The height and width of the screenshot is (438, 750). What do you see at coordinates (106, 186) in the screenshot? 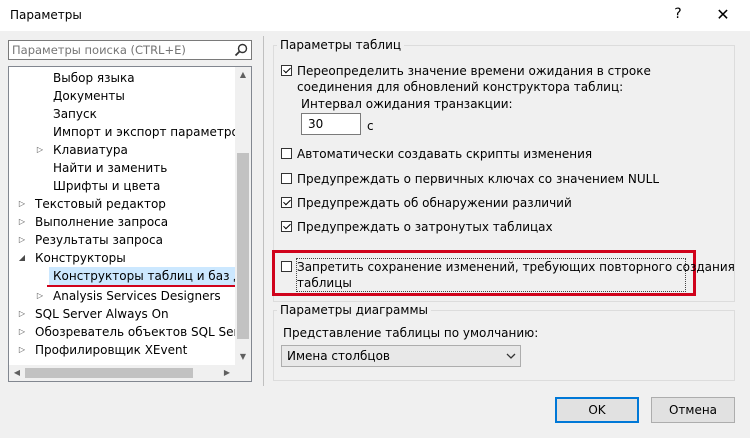
I see `tree-item-fonts-colors: Шрифты и цвета` at bounding box center [106, 186].